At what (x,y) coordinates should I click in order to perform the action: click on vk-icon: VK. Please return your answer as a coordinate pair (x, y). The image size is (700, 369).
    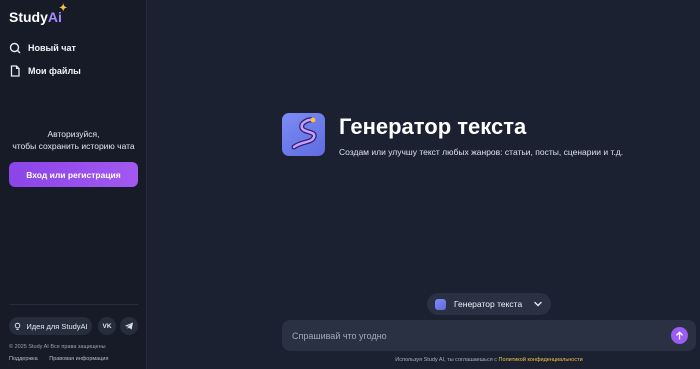
    Looking at the image, I should click on (107, 326).